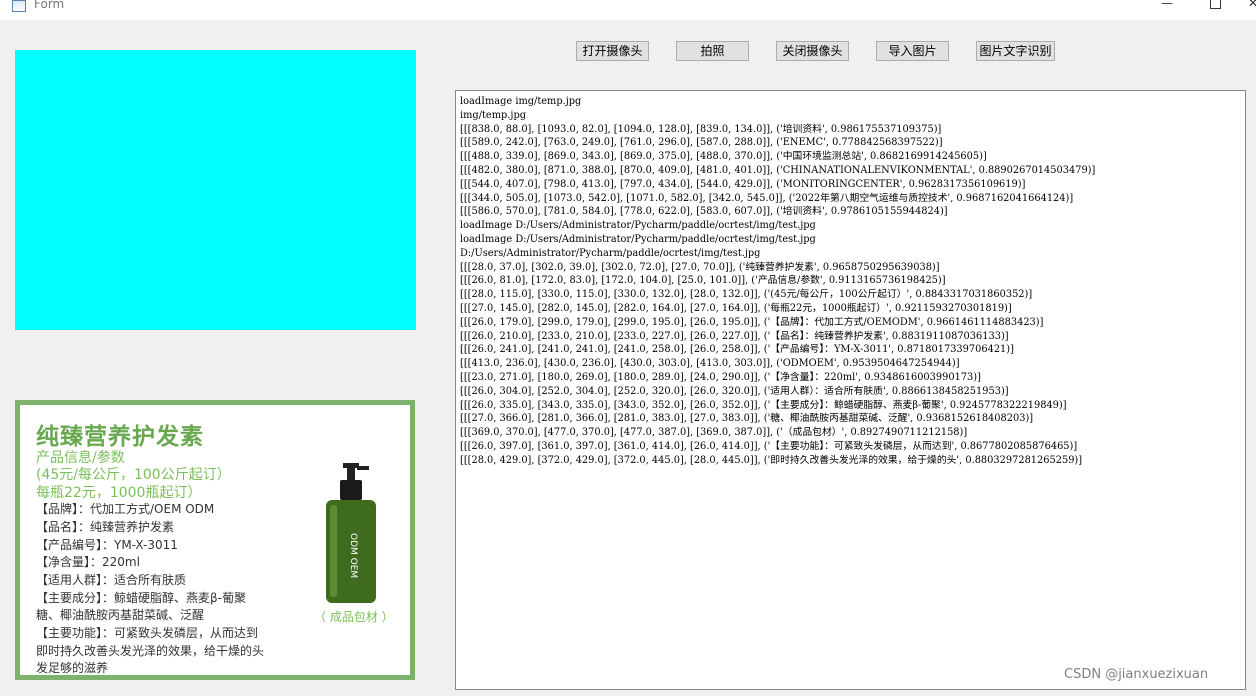 Image resolution: width=1256 pixels, height=696 pixels. Describe the element at coordinates (120, 615) in the screenshot. I see `product-line: 糖、椰油酰胺丙基甜菜碱、泛醒` at that location.